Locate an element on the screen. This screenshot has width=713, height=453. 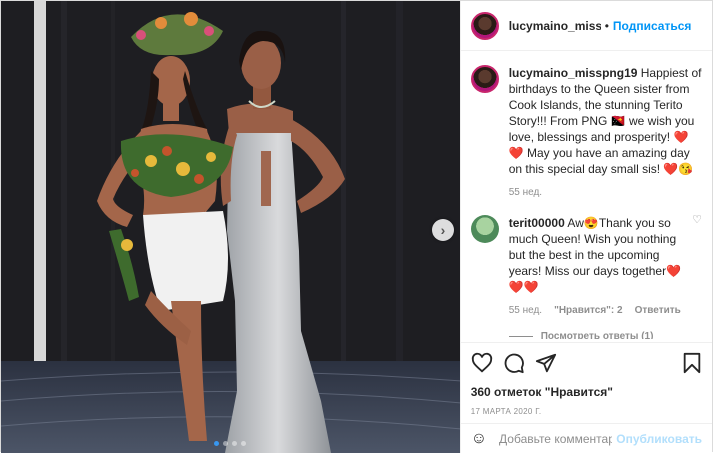
action-icons is located at coordinates (586, 363).